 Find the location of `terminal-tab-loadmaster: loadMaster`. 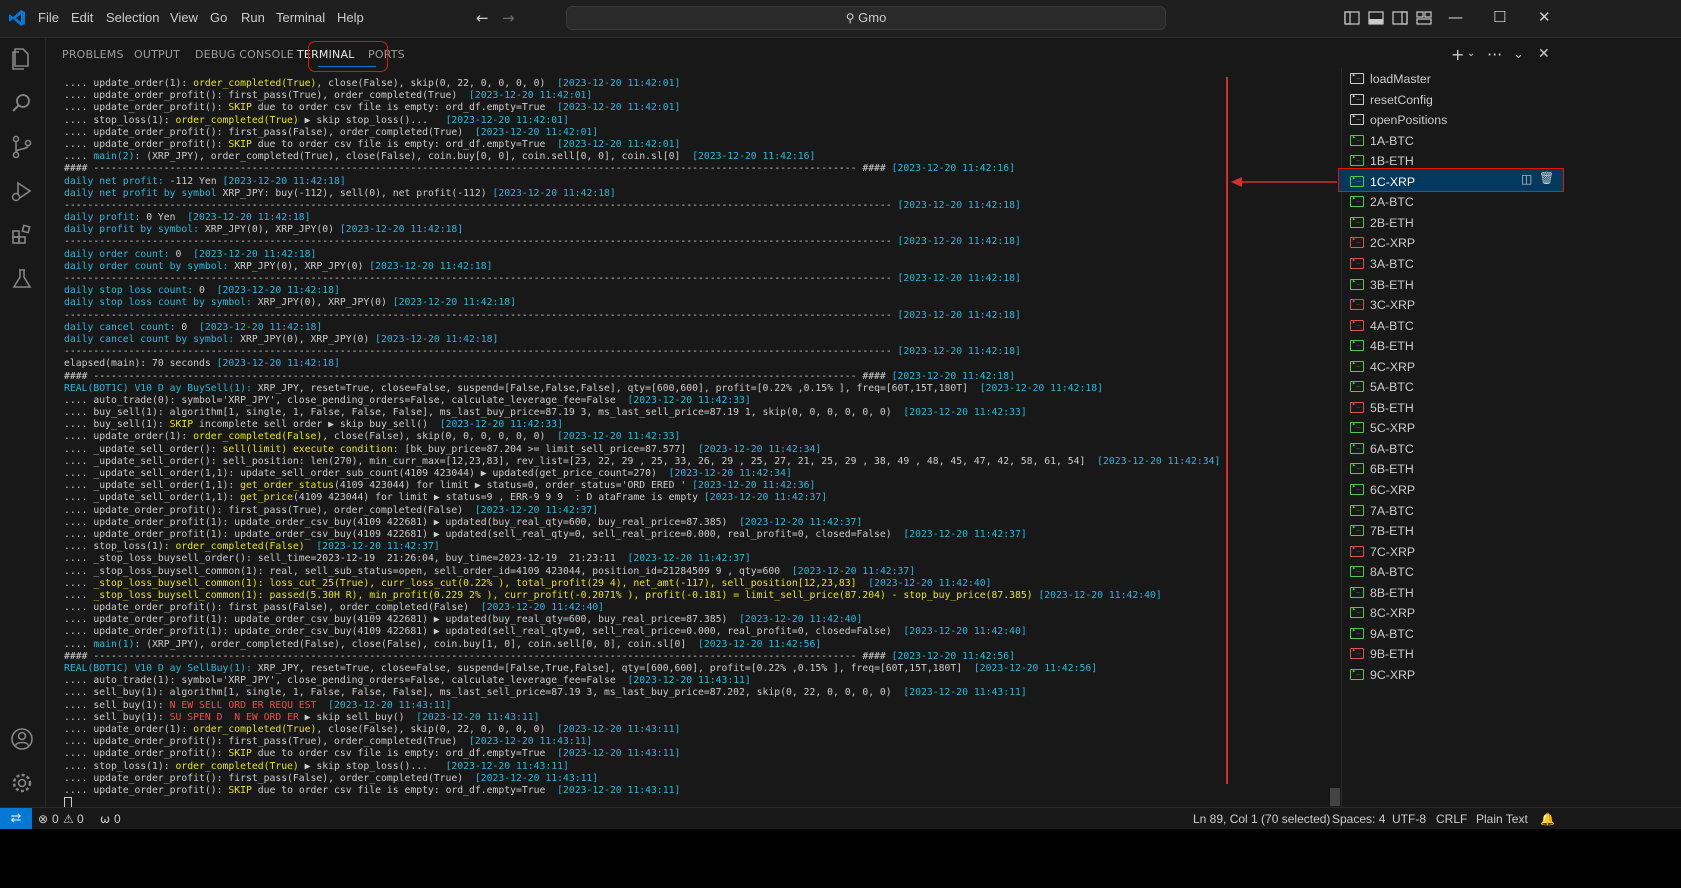

terminal-tab-loadmaster: loadMaster is located at coordinates (1511, 79).